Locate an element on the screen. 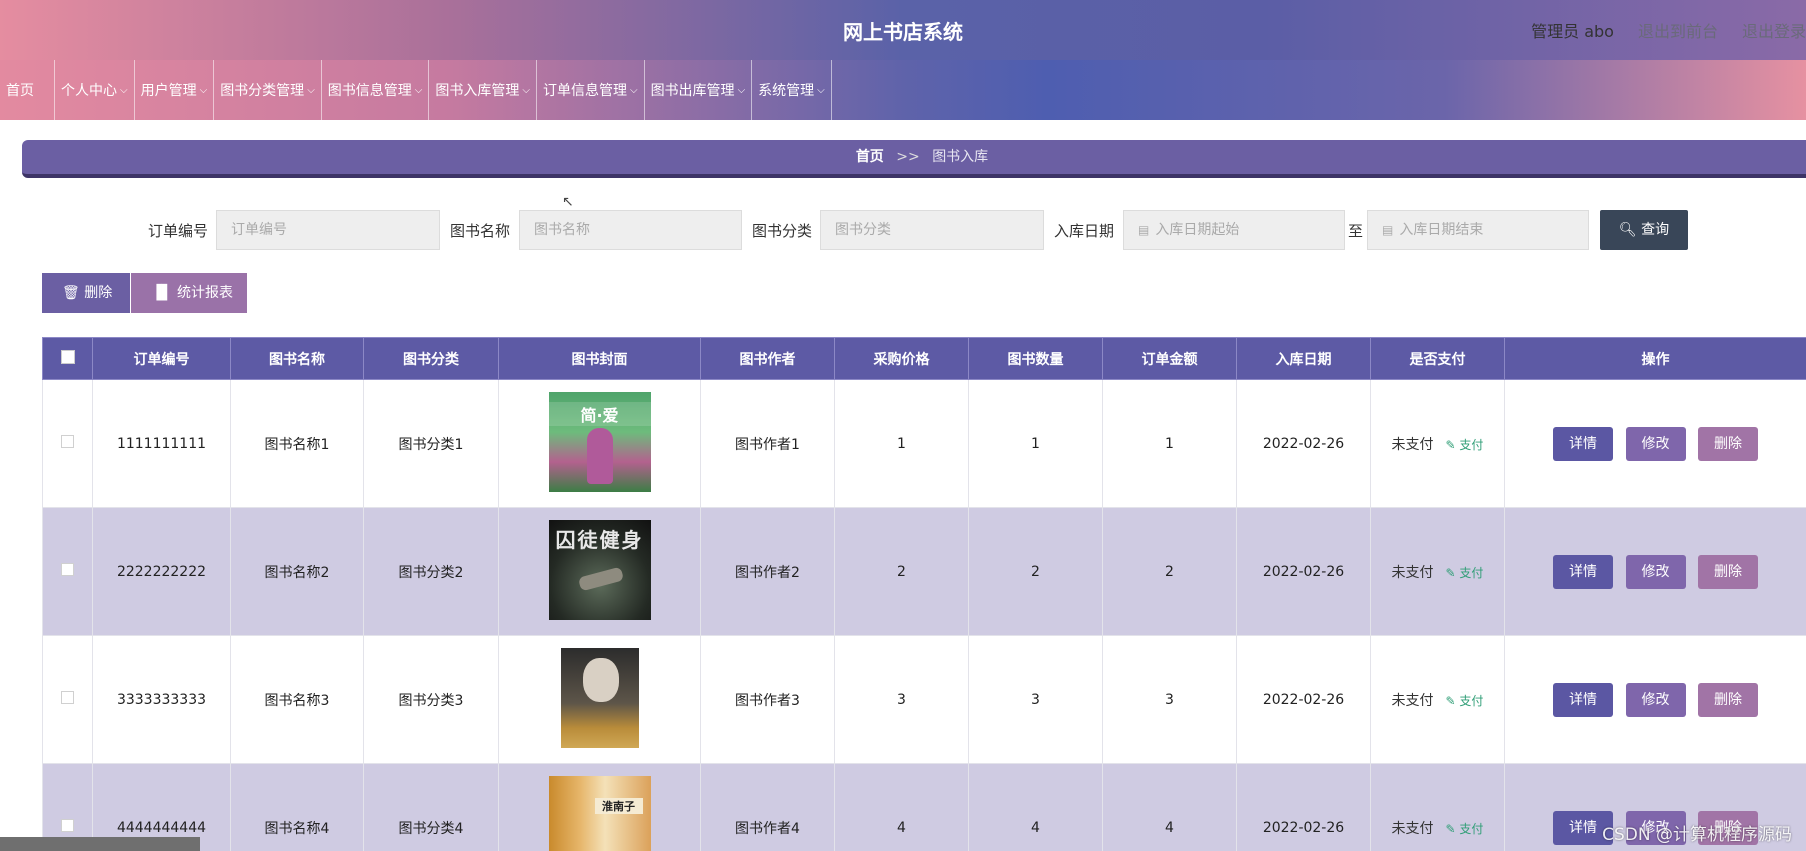 Image resolution: width=1806 pixels, height=851 pixels. cover-figure is located at coordinates (600, 679).